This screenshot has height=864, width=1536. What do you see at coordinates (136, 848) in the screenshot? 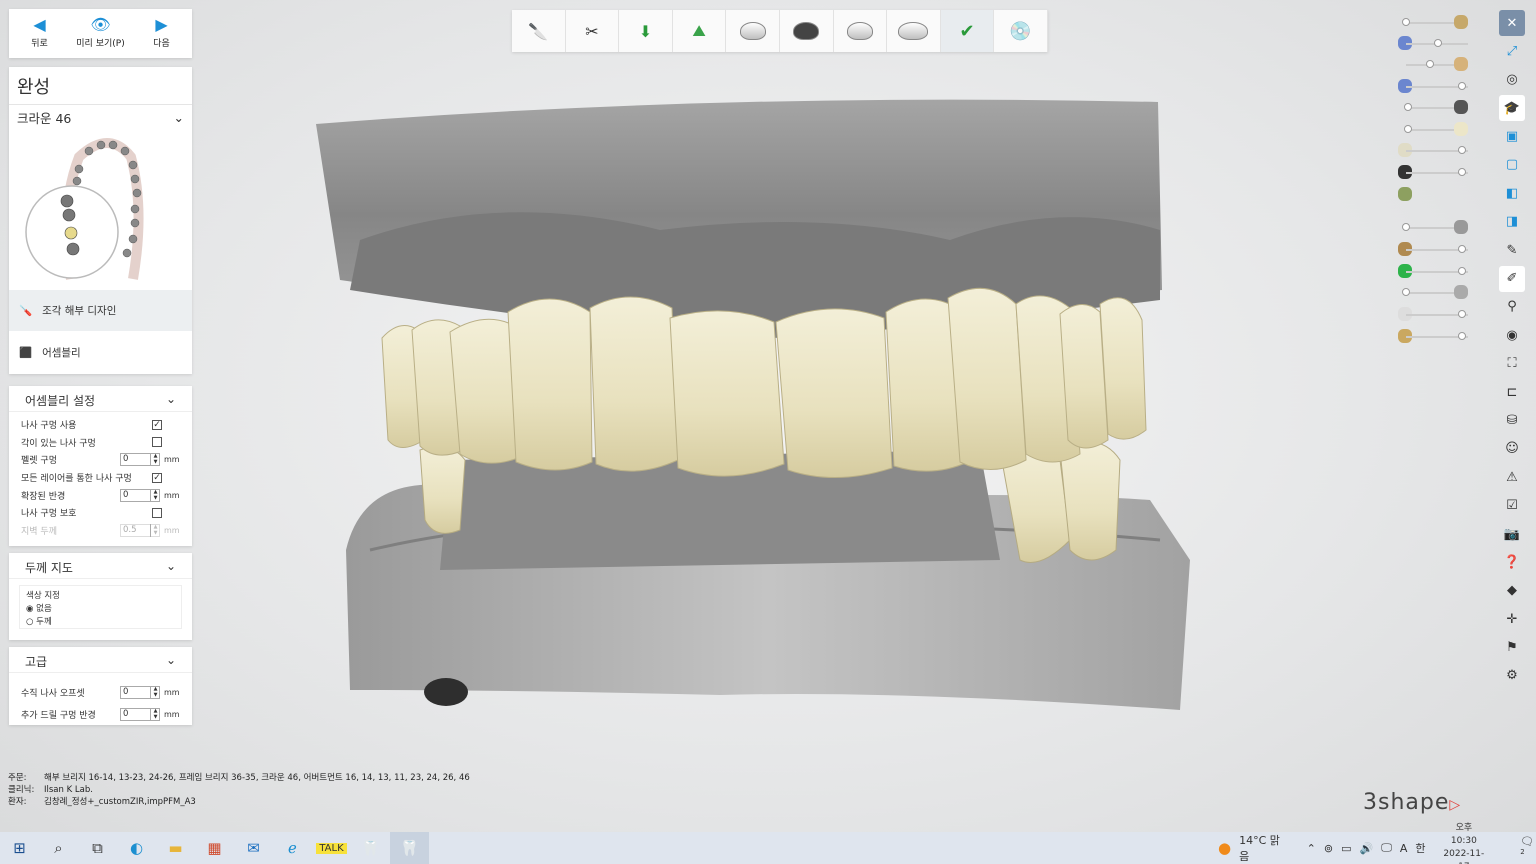
I see `edge-button: ◐` at bounding box center [136, 848].